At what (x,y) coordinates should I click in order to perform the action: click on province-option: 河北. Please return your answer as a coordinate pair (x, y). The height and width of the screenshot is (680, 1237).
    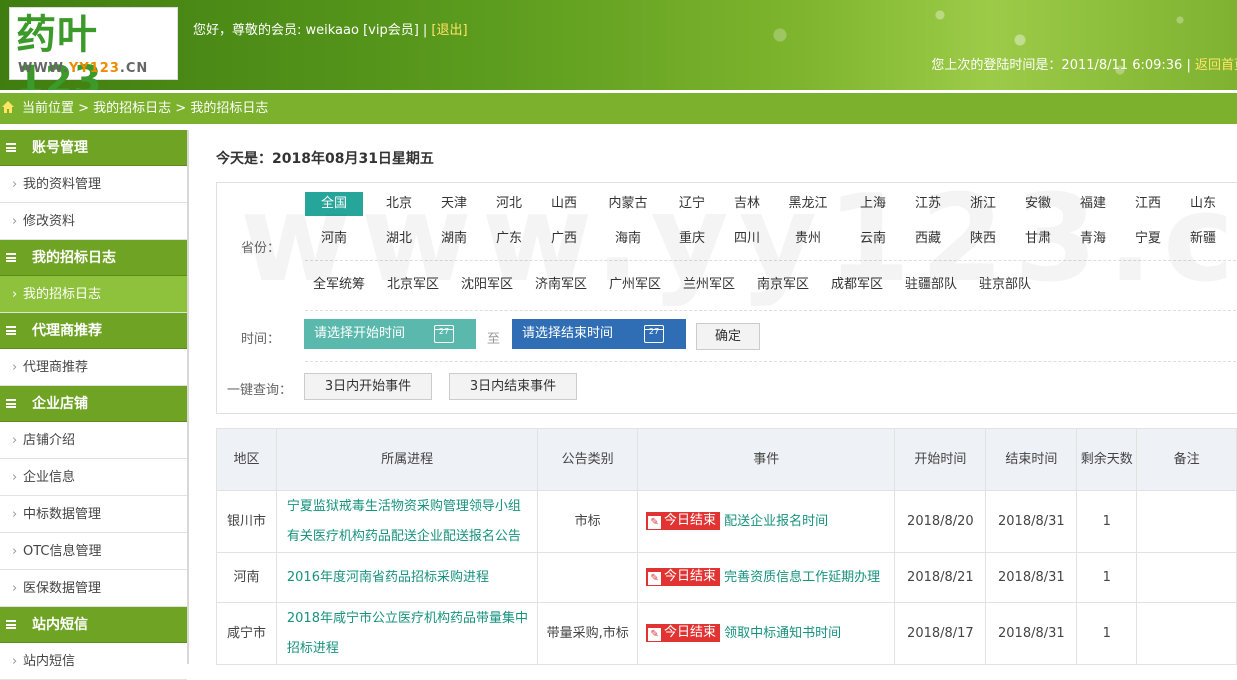
    Looking at the image, I should click on (509, 204).